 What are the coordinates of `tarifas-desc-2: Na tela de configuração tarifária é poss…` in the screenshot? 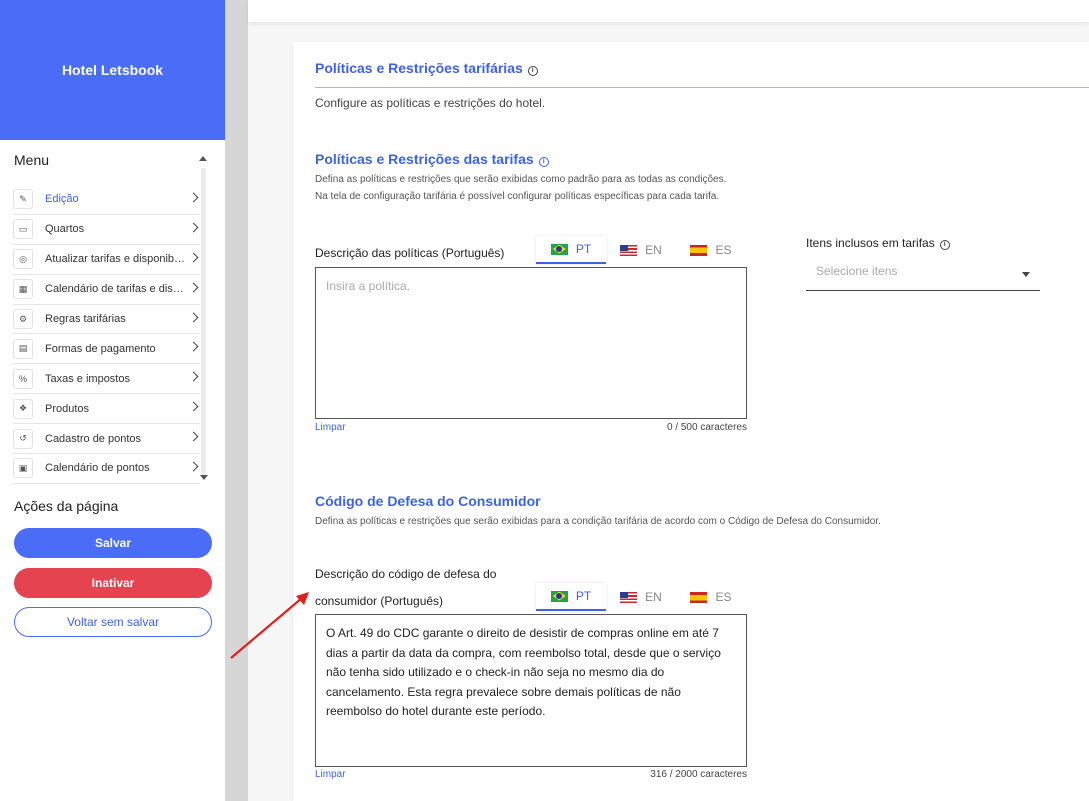 It's located at (517, 196).